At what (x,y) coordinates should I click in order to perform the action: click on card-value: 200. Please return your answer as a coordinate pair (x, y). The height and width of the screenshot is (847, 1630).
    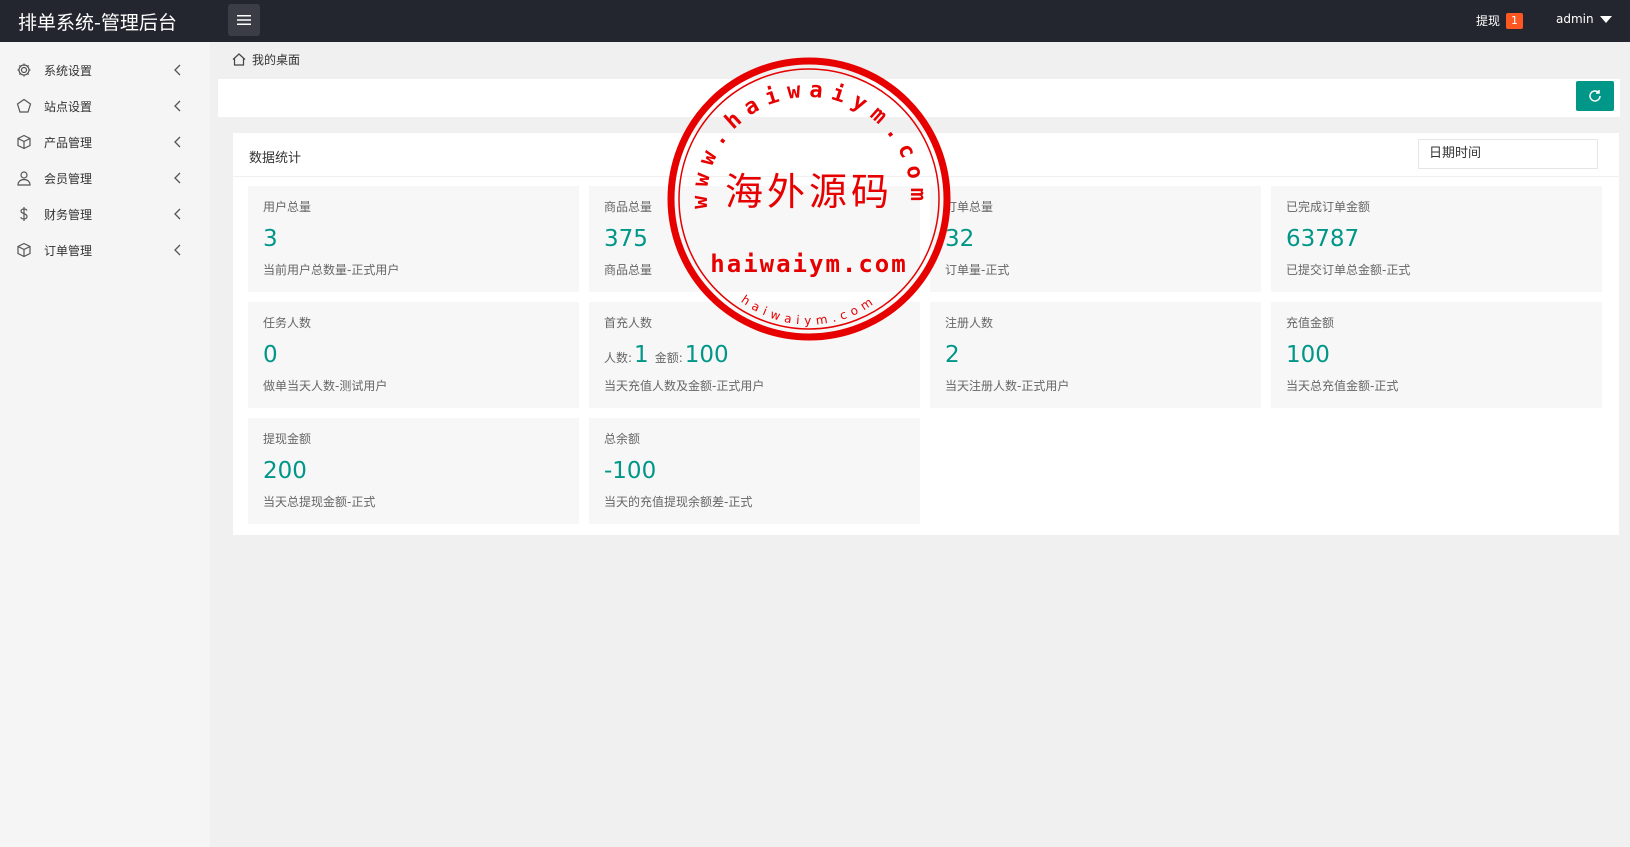
    Looking at the image, I should click on (285, 471).